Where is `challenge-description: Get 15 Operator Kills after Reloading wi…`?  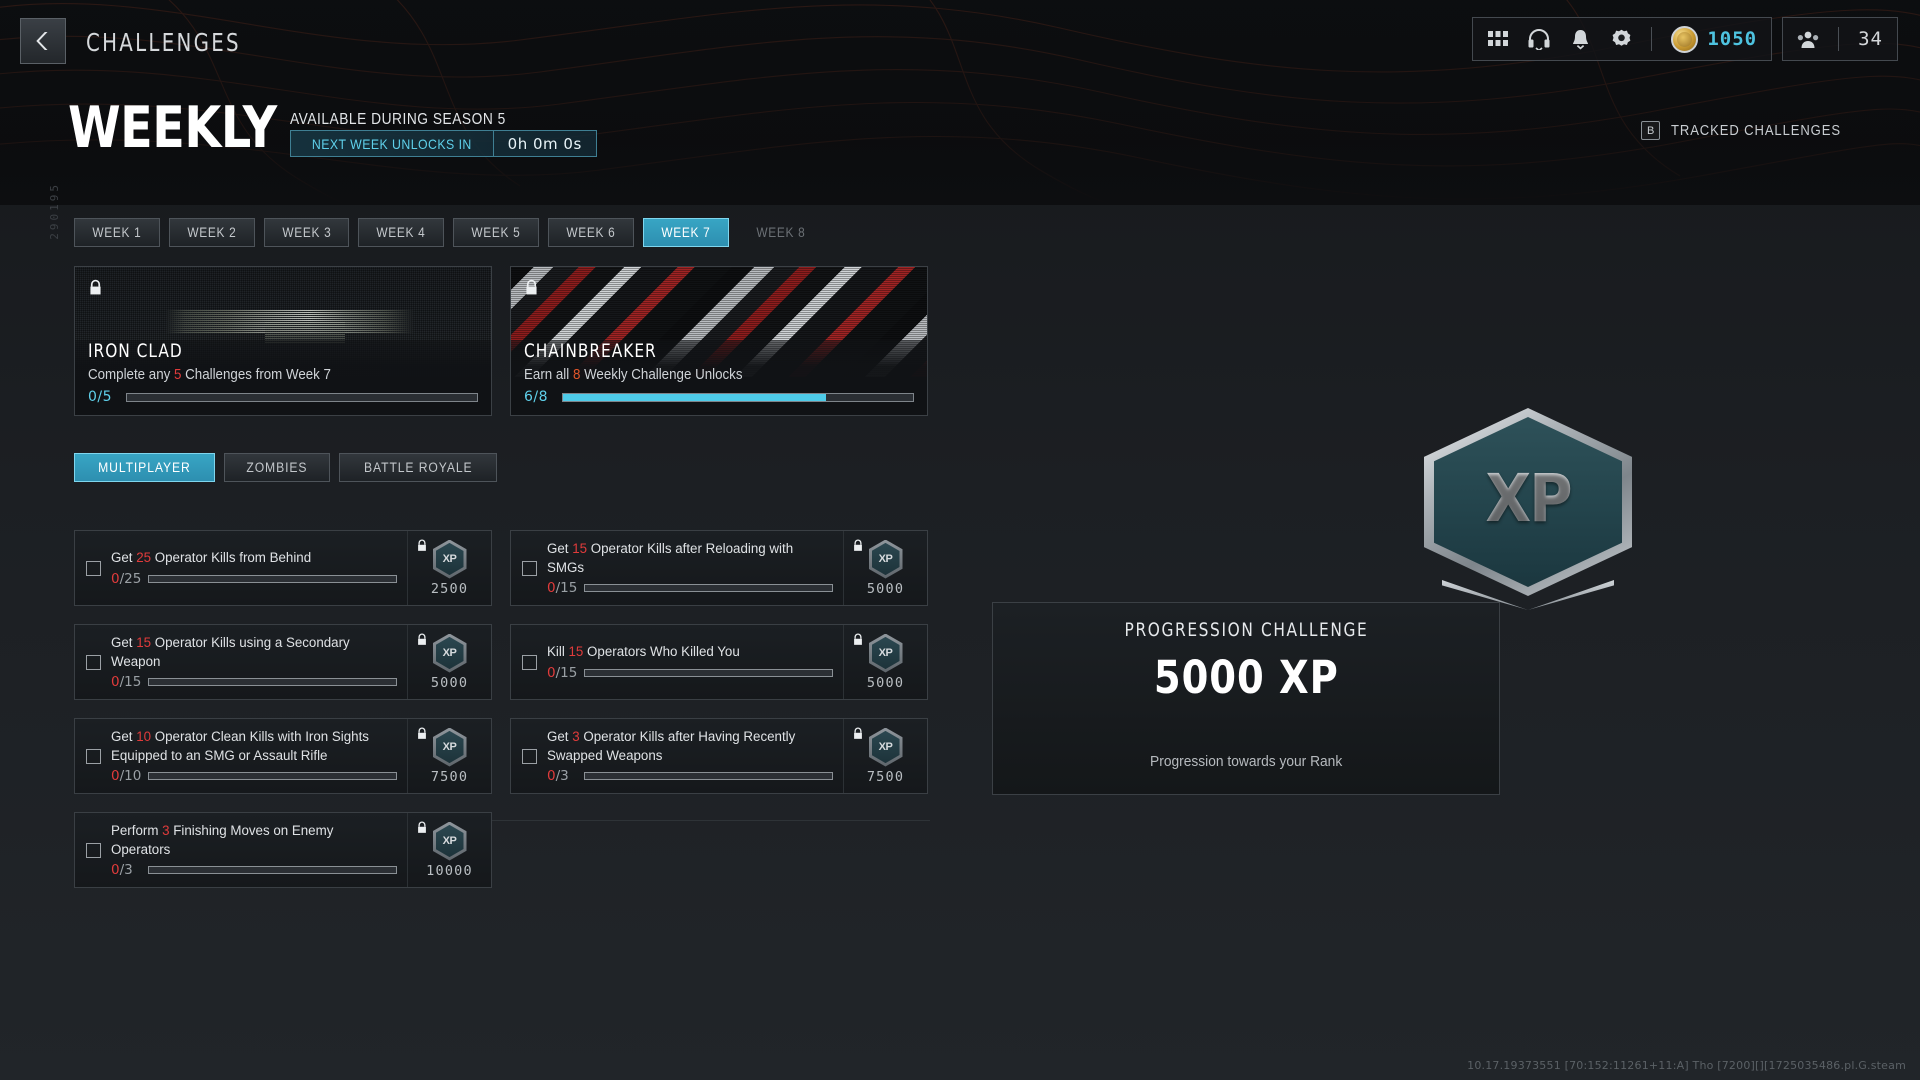
challenge-description: Get 15 Operator Kills after Reloading wi… is located at coordinates (681, 558).